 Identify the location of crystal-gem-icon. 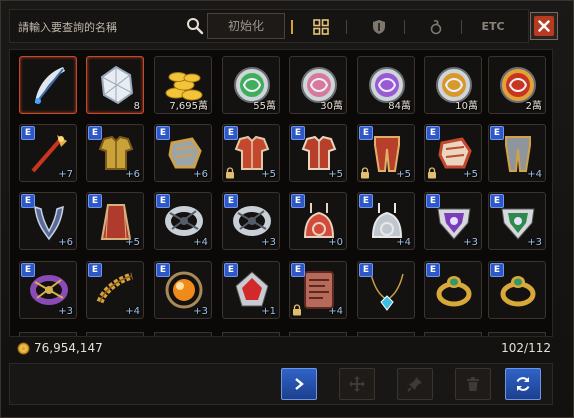
(117, 85).